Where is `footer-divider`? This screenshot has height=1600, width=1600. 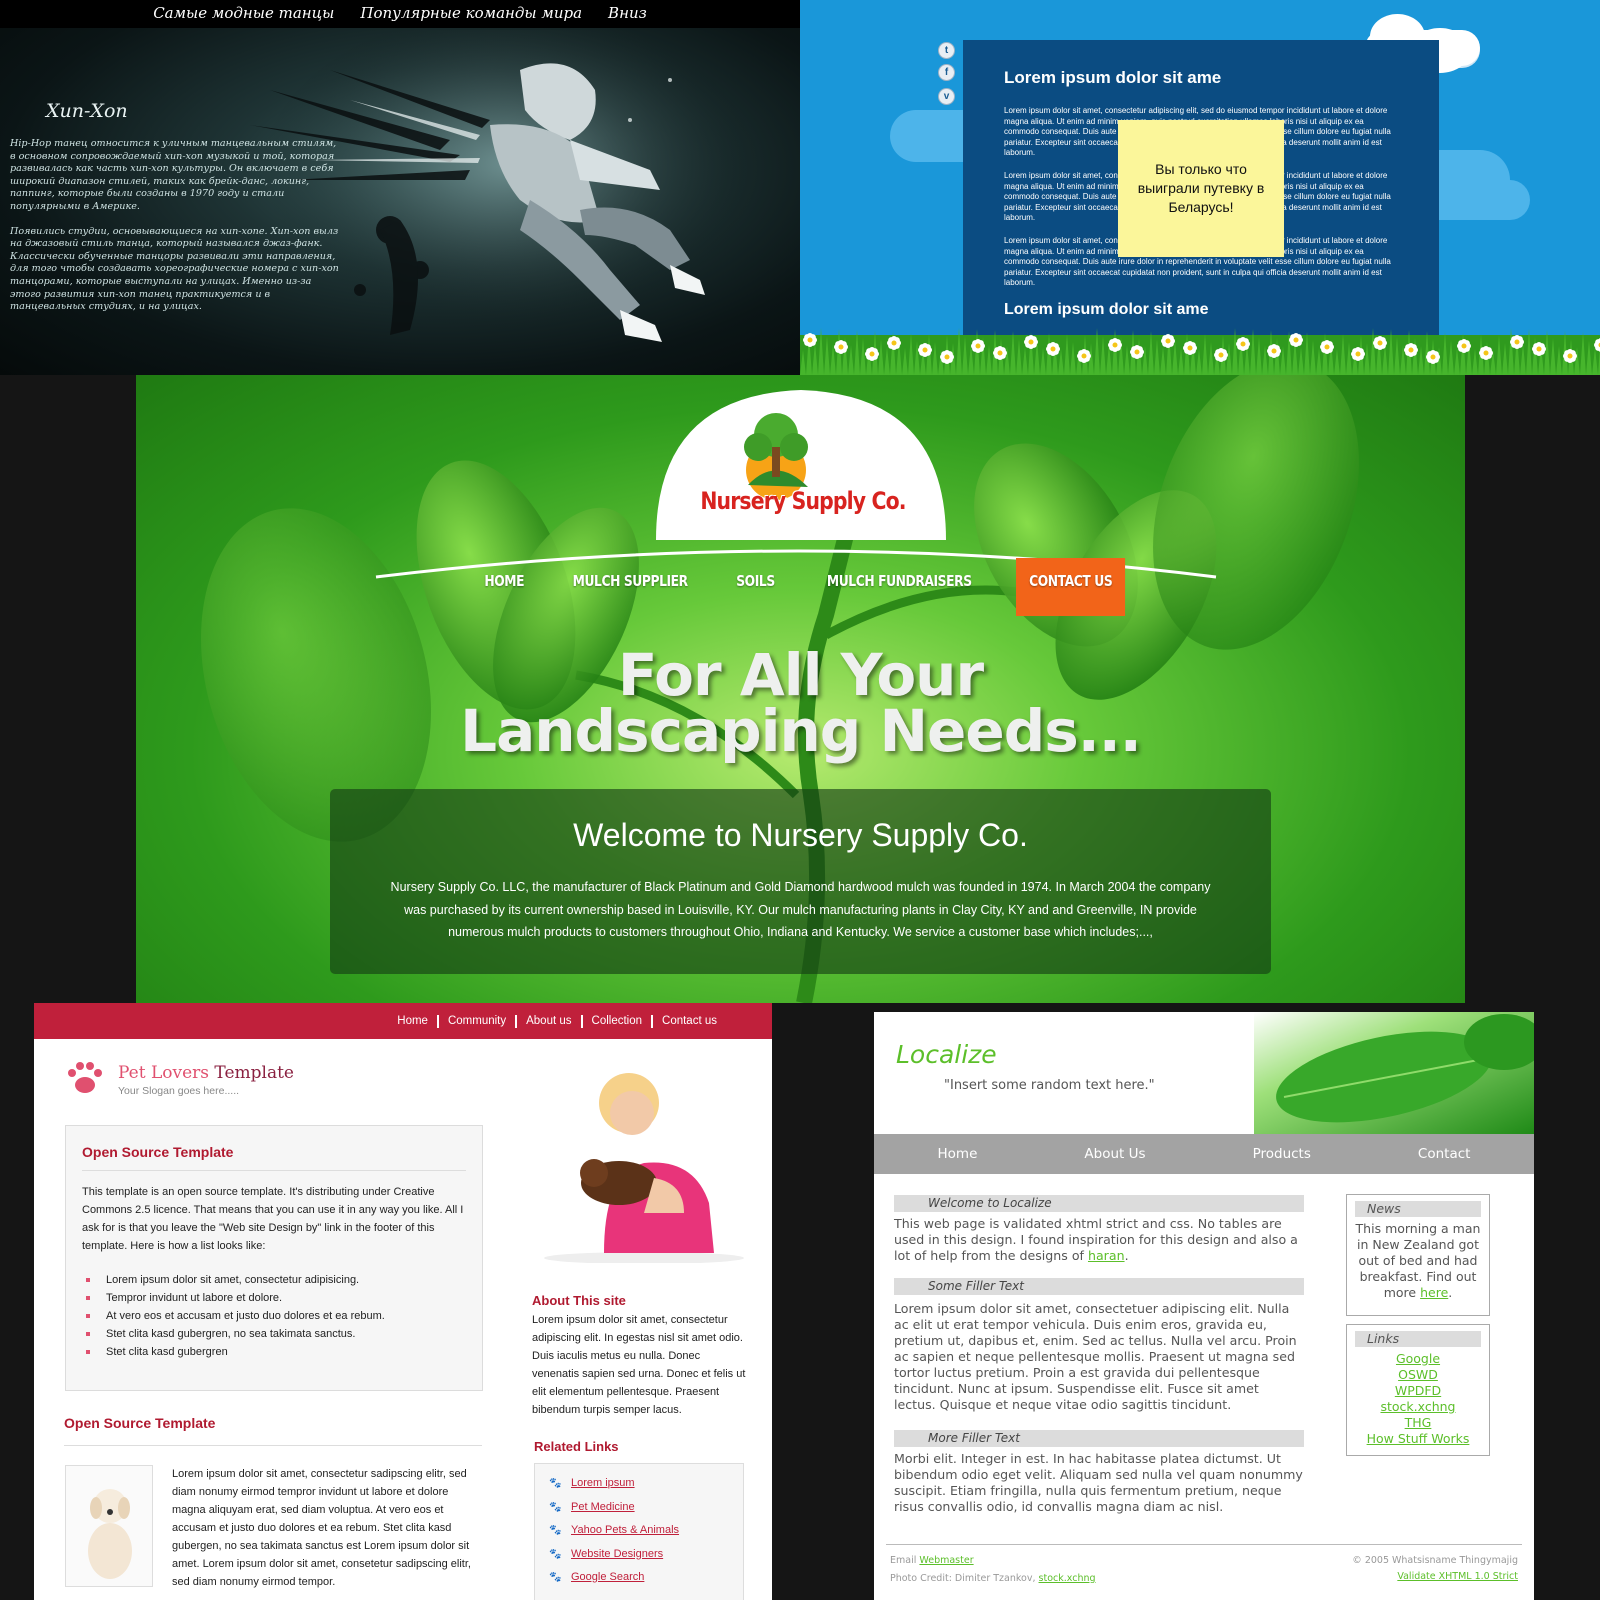 footer-divider is located at coordinates (1204, 1544).